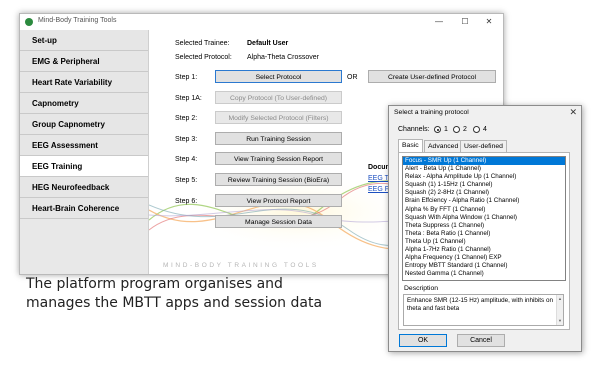 This screenshot has height=373, width=600. I want to click on dialog-close-icon: ✕, so click(573, 112).